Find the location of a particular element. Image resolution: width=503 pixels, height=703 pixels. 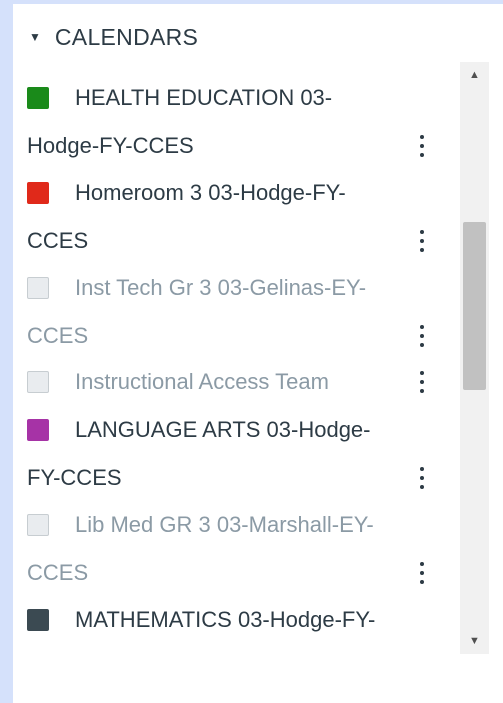

calendars-header-toggle: ▼ CALENDARS is located at coordinates (113, 37).